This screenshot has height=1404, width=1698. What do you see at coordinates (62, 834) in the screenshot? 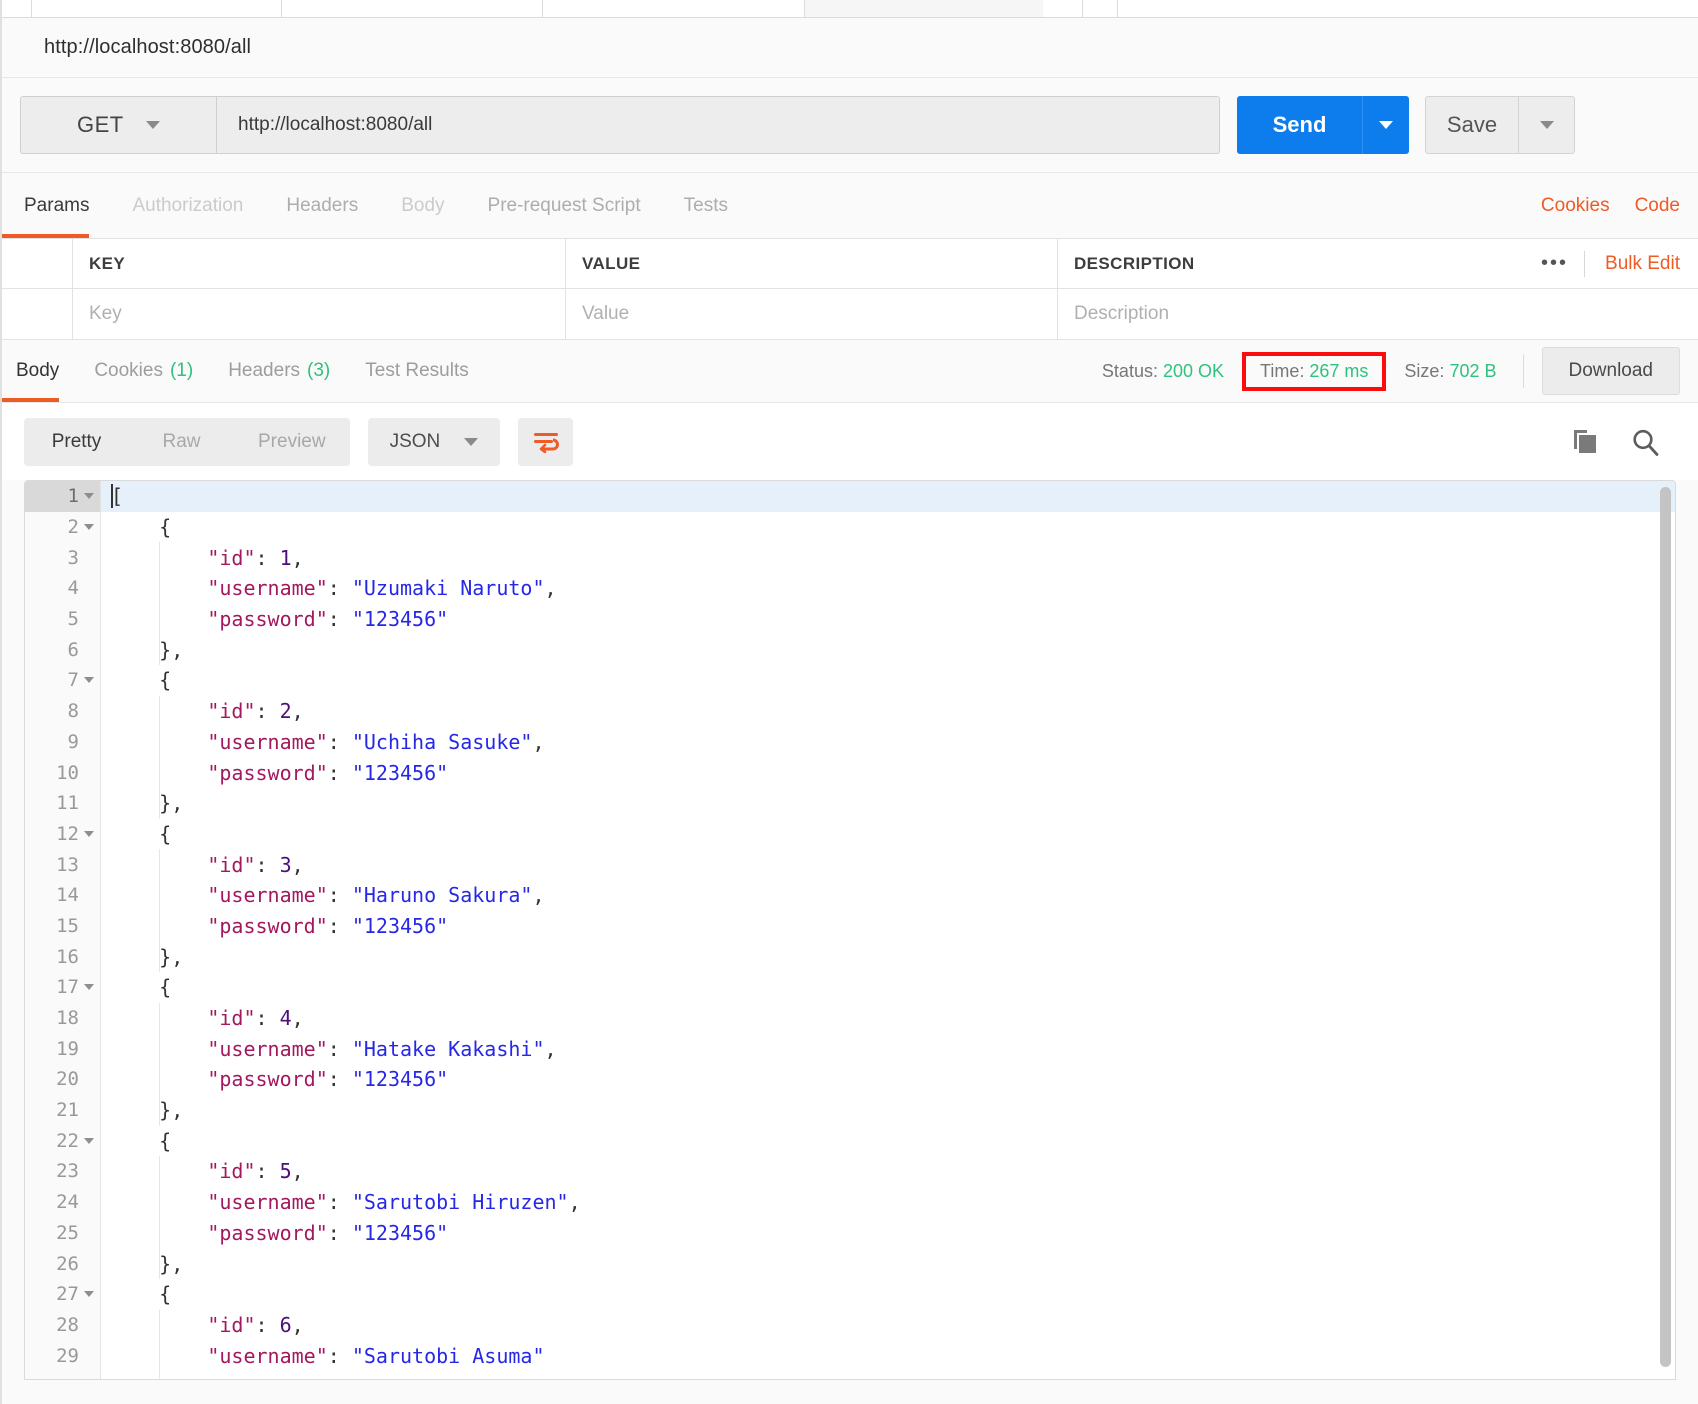
I see `line-number: 12` at bounding box center [62, 834].